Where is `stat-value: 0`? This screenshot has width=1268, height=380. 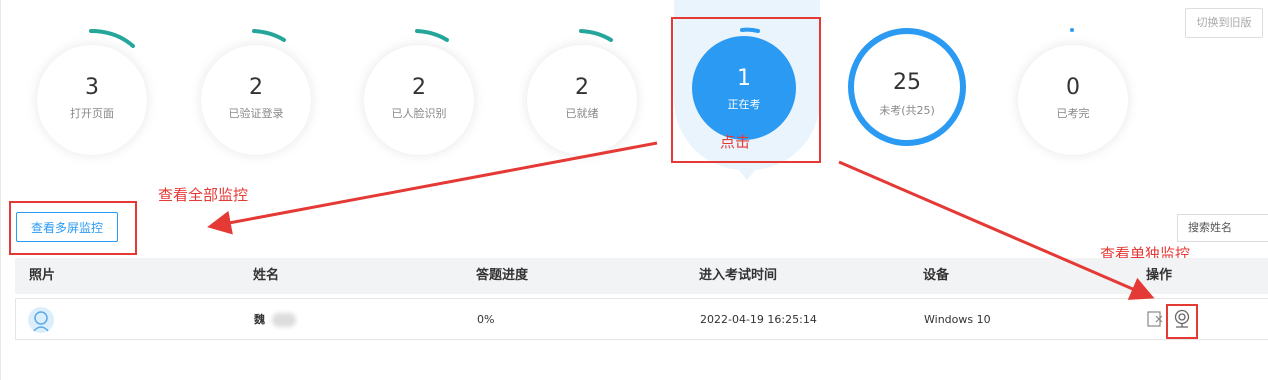
stat-value: 0 is located at coordinates (1073, 87).